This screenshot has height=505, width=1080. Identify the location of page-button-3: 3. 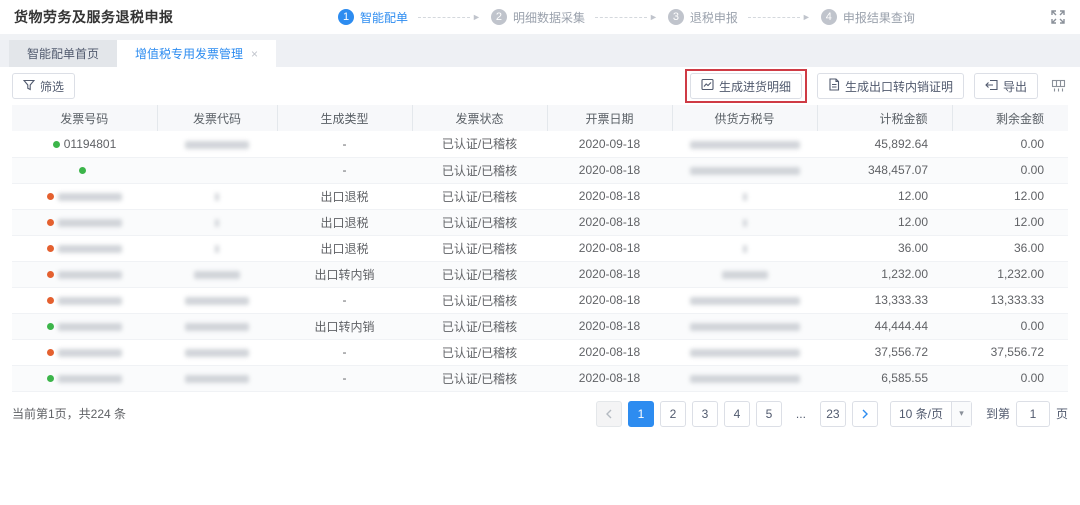
(704, 413).